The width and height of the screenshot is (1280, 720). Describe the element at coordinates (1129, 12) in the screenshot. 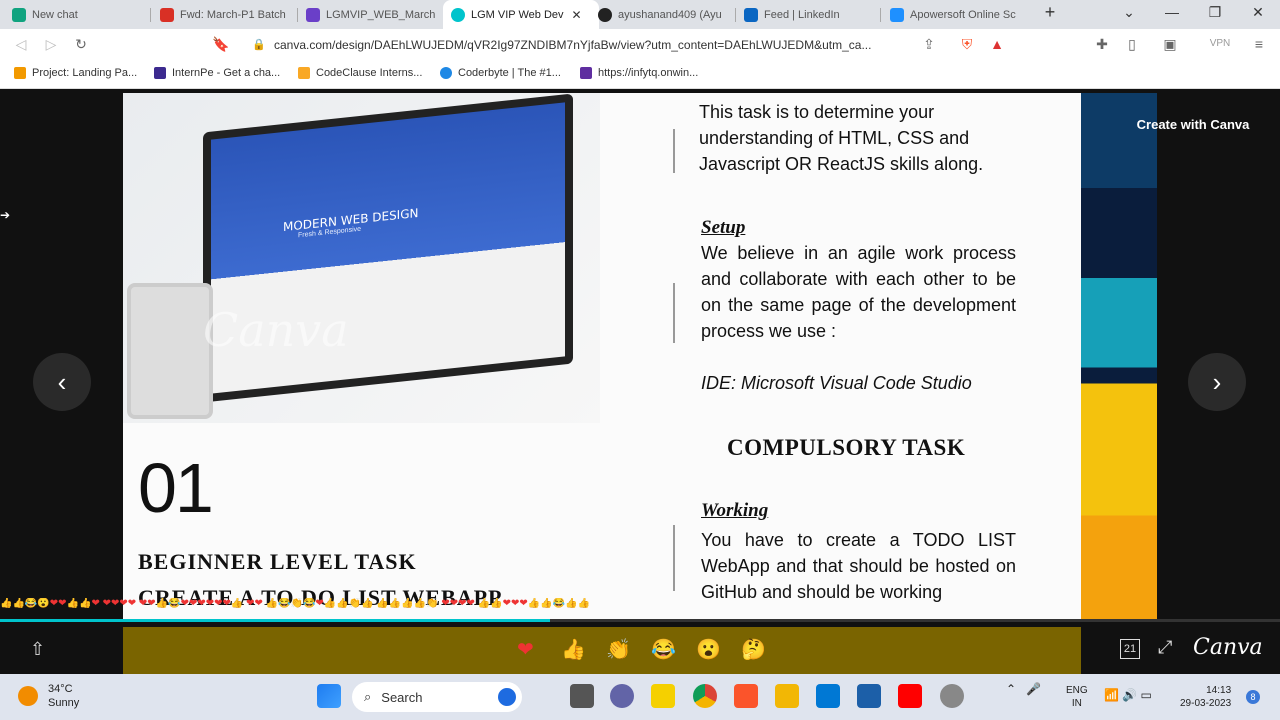

I see `tab-search-chevron-icon: ⌄` at that location.